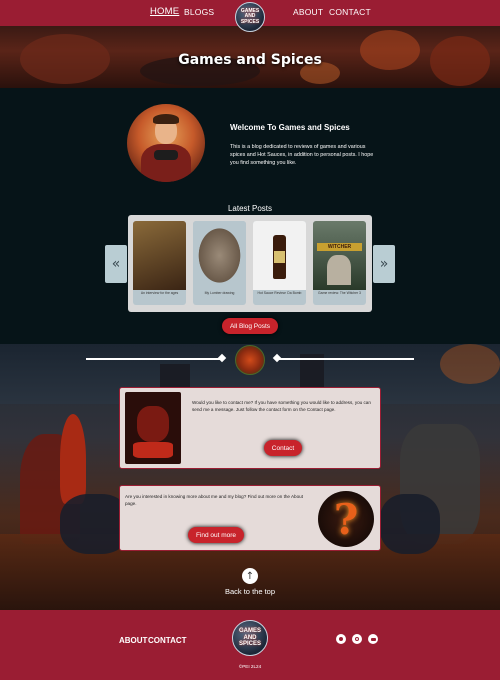  What do you see at coordinates (350, 12) in the screenshot?
I see `nav-contact-link: CONTACT` at bounding box center [350, 12].